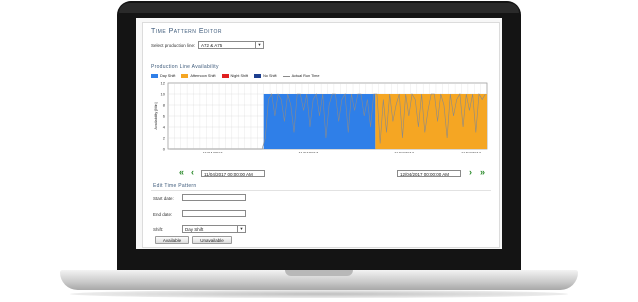  What do you see at coordinates (212, 240) in the screenshot?
I see `unavailable-button: Unavailable` at bounding box center [212, 240].